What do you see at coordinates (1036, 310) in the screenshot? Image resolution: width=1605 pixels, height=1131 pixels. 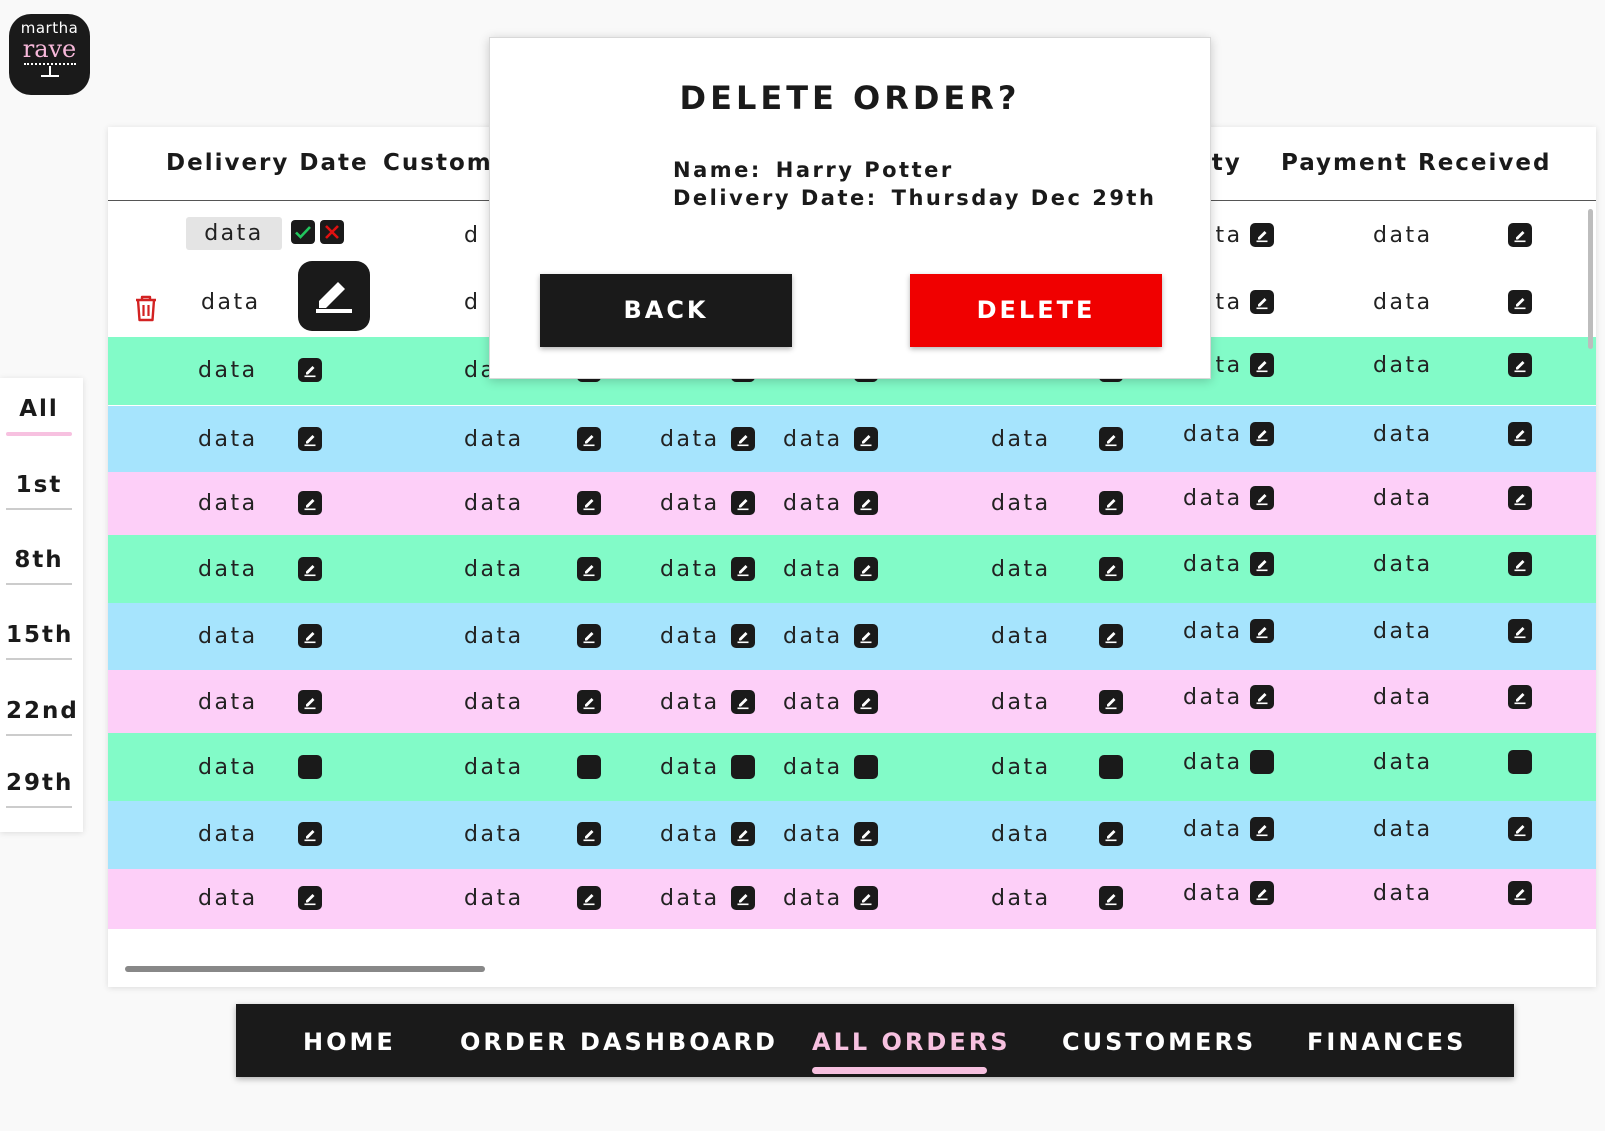 I see `delete-button: DELETE` at bounding box center [1036, 310].